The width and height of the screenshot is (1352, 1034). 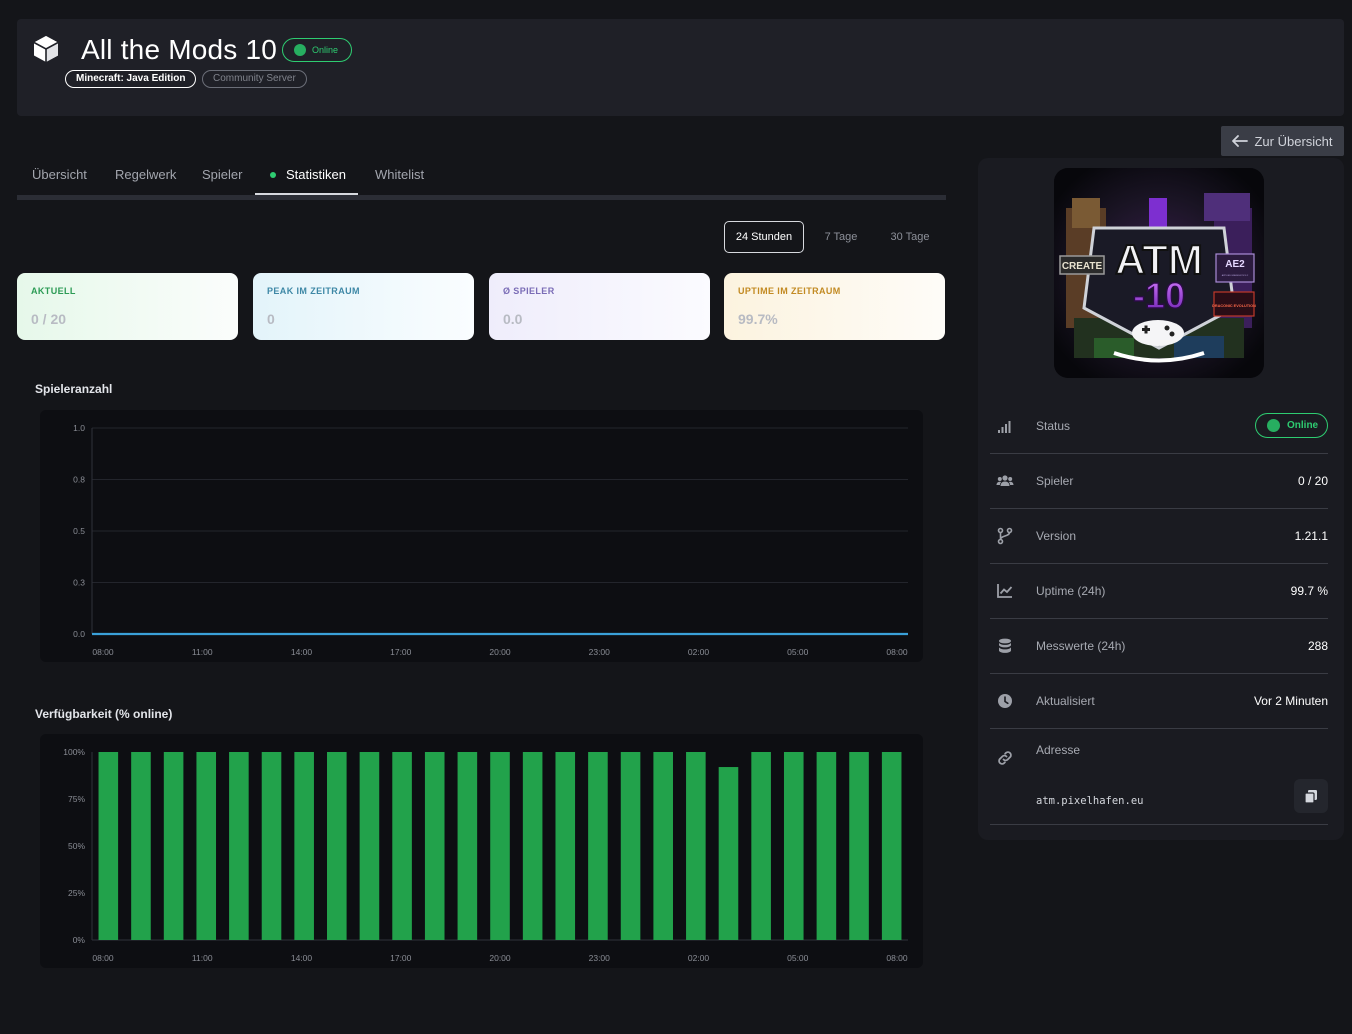 I want to click on tab-whitelist: Whitelist, so click(x=399, y=174).